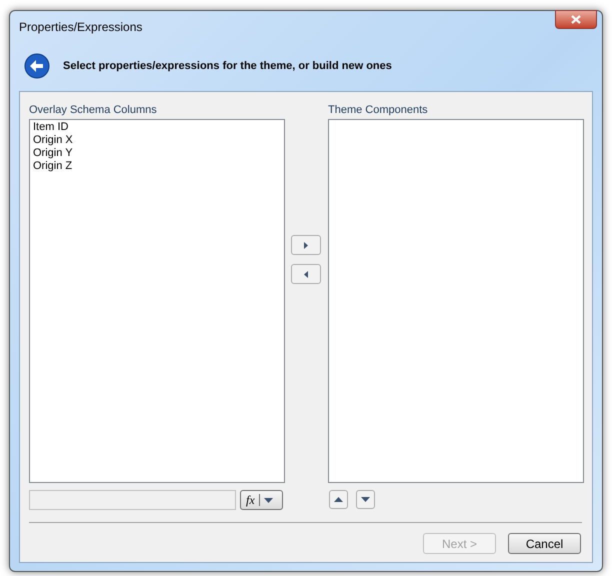  What do you see at coordinates (157, 153) in the screenshot?
I see `list-item: Origin Y` at bounding box center [157, 153].